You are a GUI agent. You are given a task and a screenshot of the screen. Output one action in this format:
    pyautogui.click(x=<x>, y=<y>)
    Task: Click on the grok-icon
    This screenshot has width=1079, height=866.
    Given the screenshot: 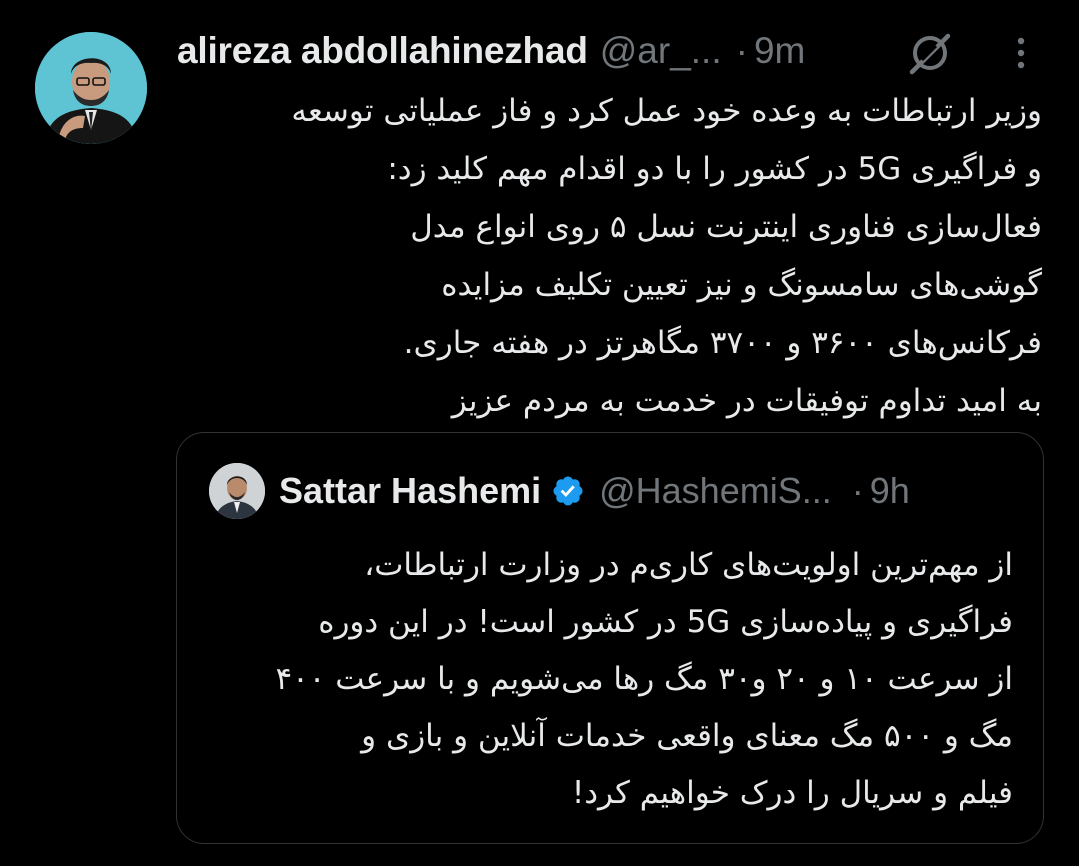 What is the action you would take?
    pyautogui.click(x=930, y=53)
    